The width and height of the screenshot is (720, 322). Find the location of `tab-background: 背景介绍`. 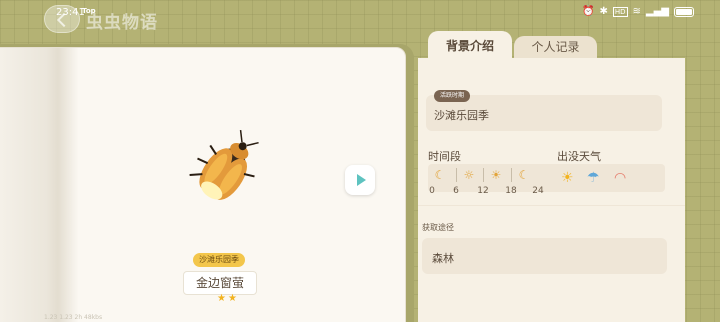

tab-background: 背景介绍 is located at coordinates (470, 46).